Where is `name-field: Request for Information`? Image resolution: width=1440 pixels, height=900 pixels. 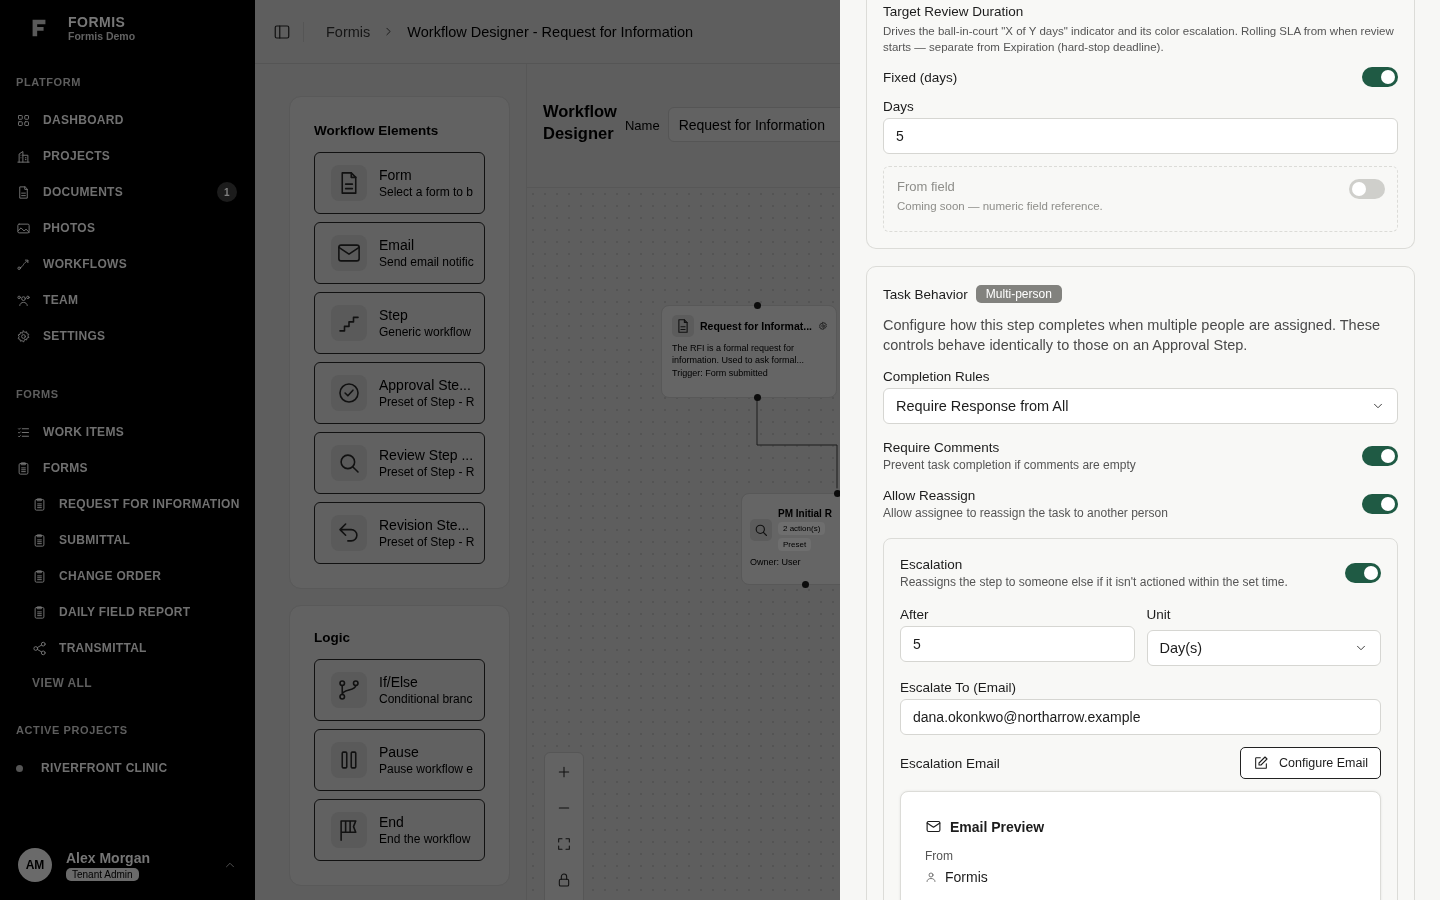 name-field: Request for Information is located at coordinates (753, 124).